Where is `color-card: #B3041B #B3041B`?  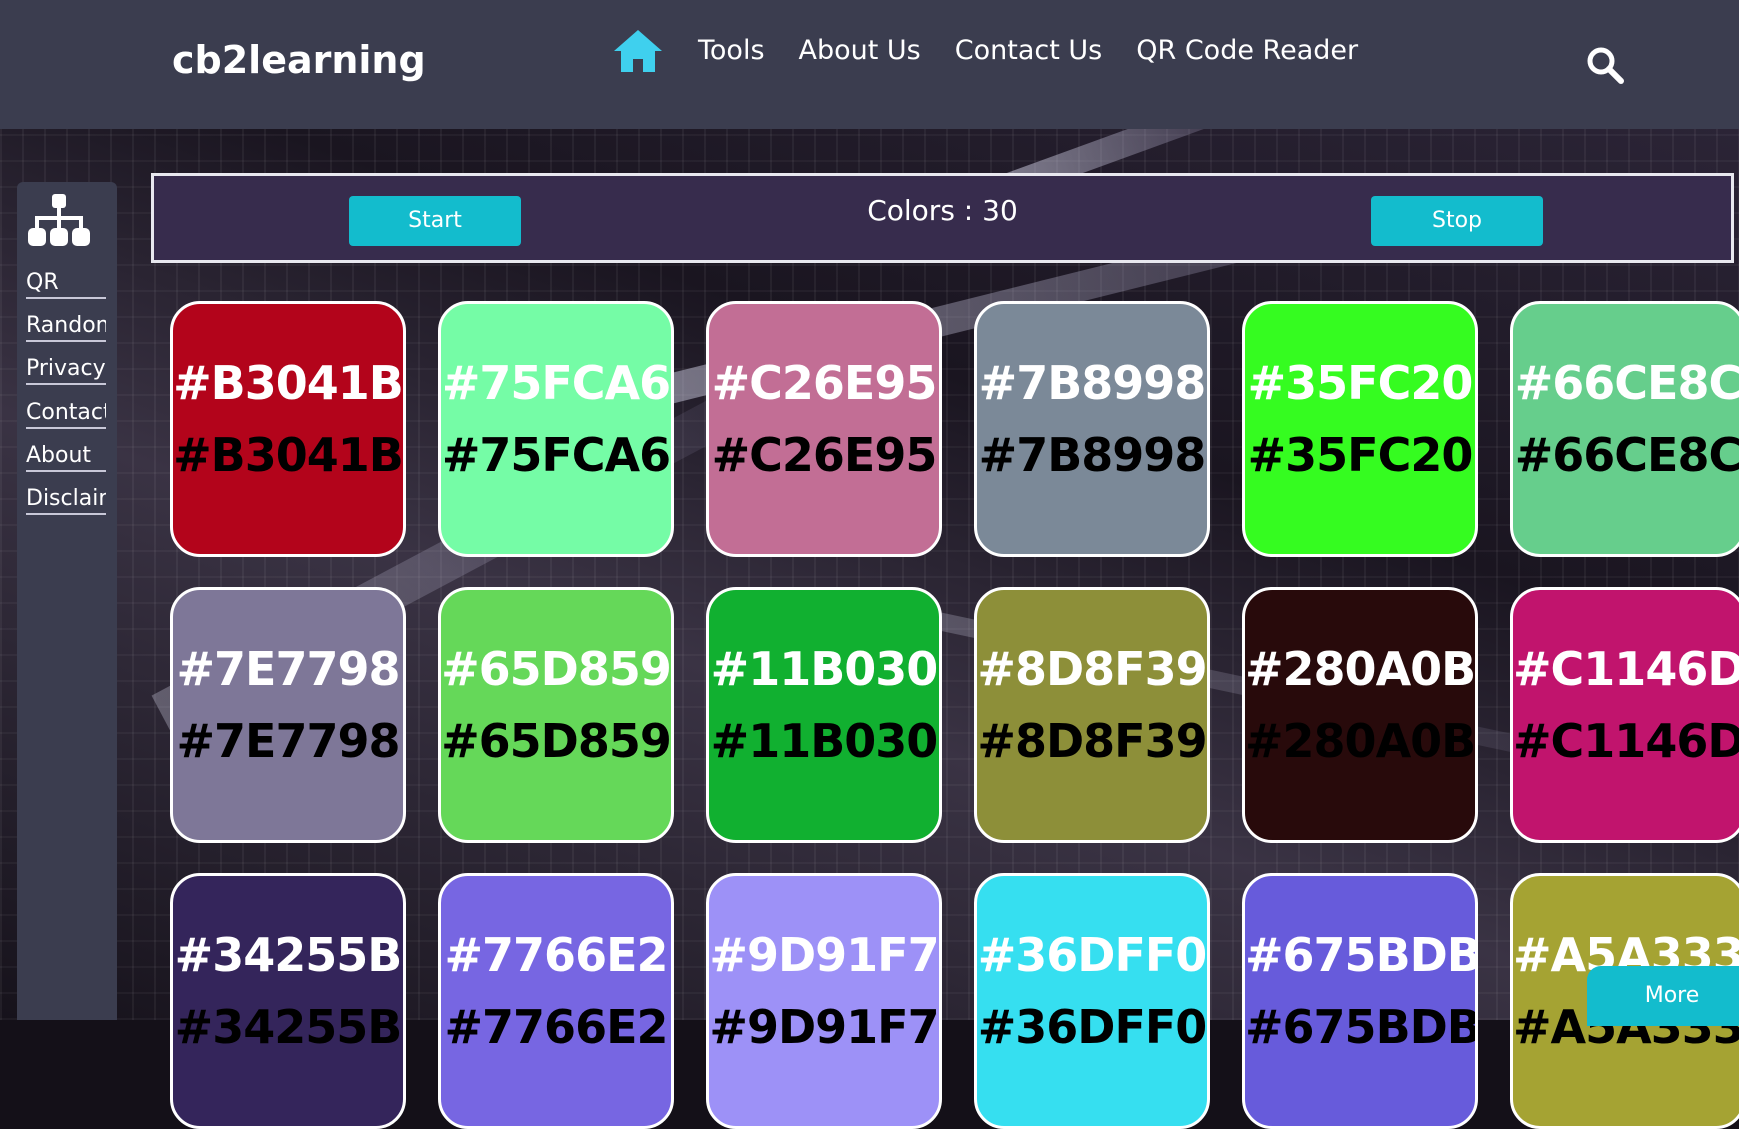 color-card: #B3041B #B3041B is located at coordinates (288, 429).